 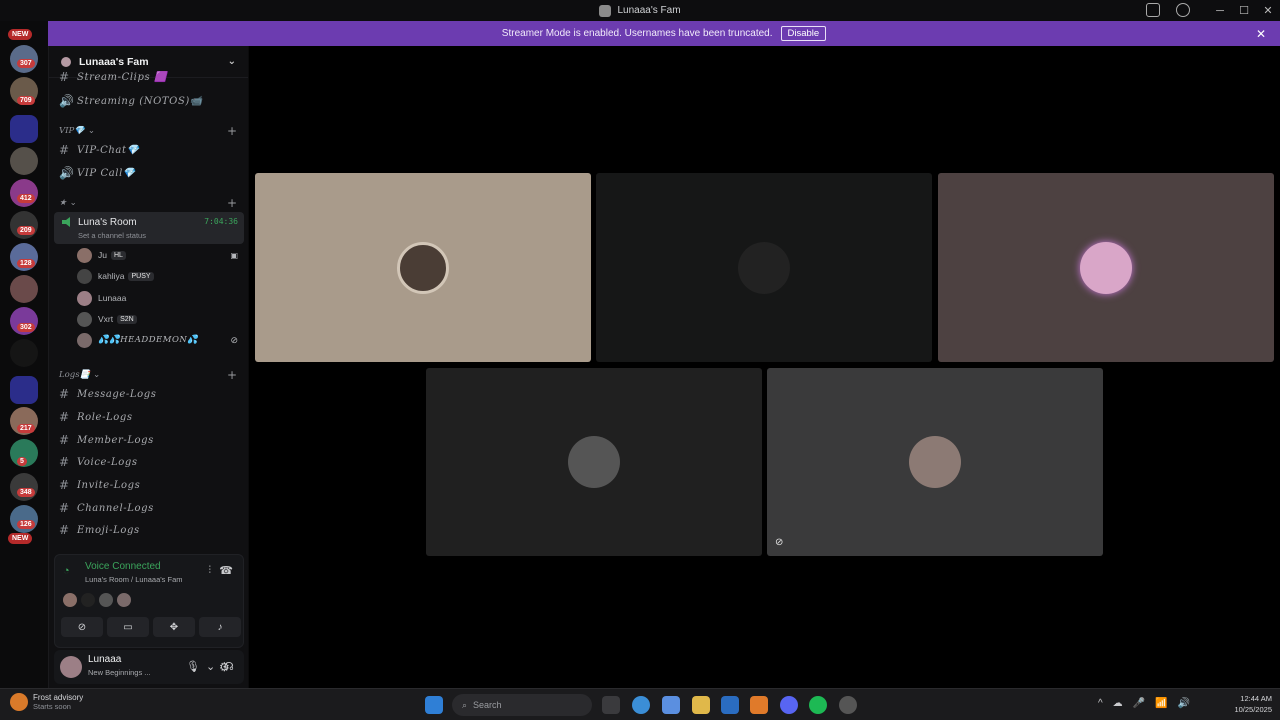 I want to click on voice-user: 💦💦HEADDEMON💦 ⊘, so click(x=159, y=340).